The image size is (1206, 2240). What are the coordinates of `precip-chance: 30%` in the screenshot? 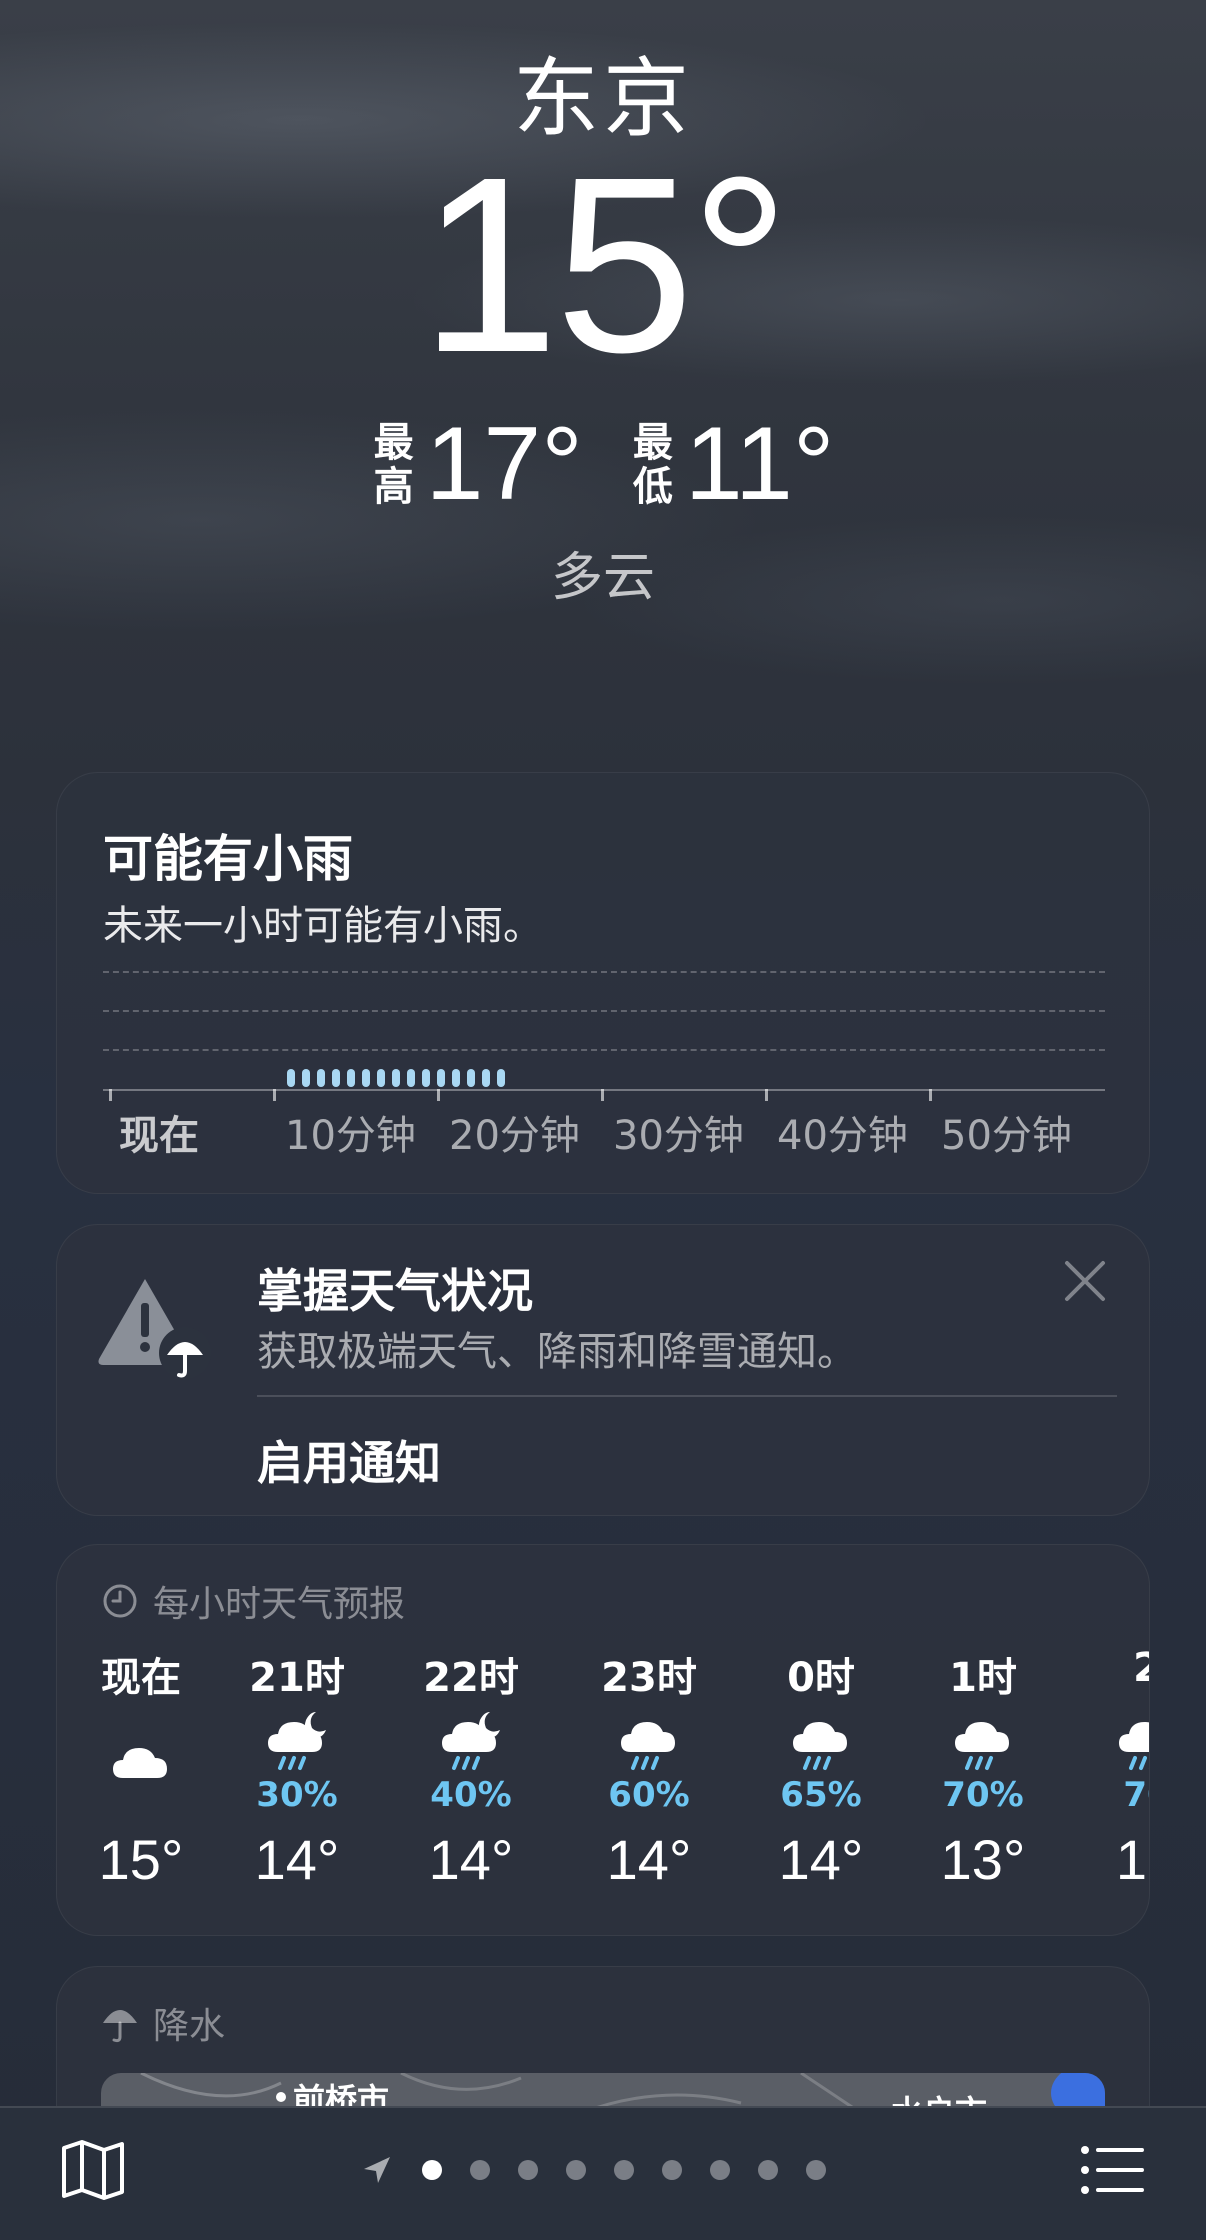 It's located at (297, 1795).